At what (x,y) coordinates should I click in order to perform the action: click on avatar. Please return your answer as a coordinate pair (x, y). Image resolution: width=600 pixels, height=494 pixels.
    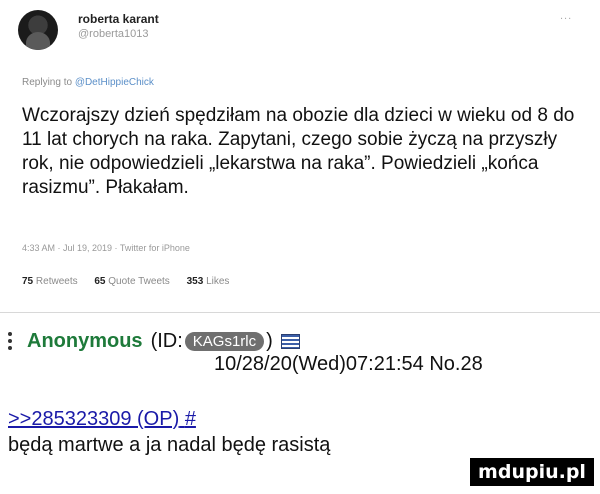
    Looking at the image, I should click on (38, 30).